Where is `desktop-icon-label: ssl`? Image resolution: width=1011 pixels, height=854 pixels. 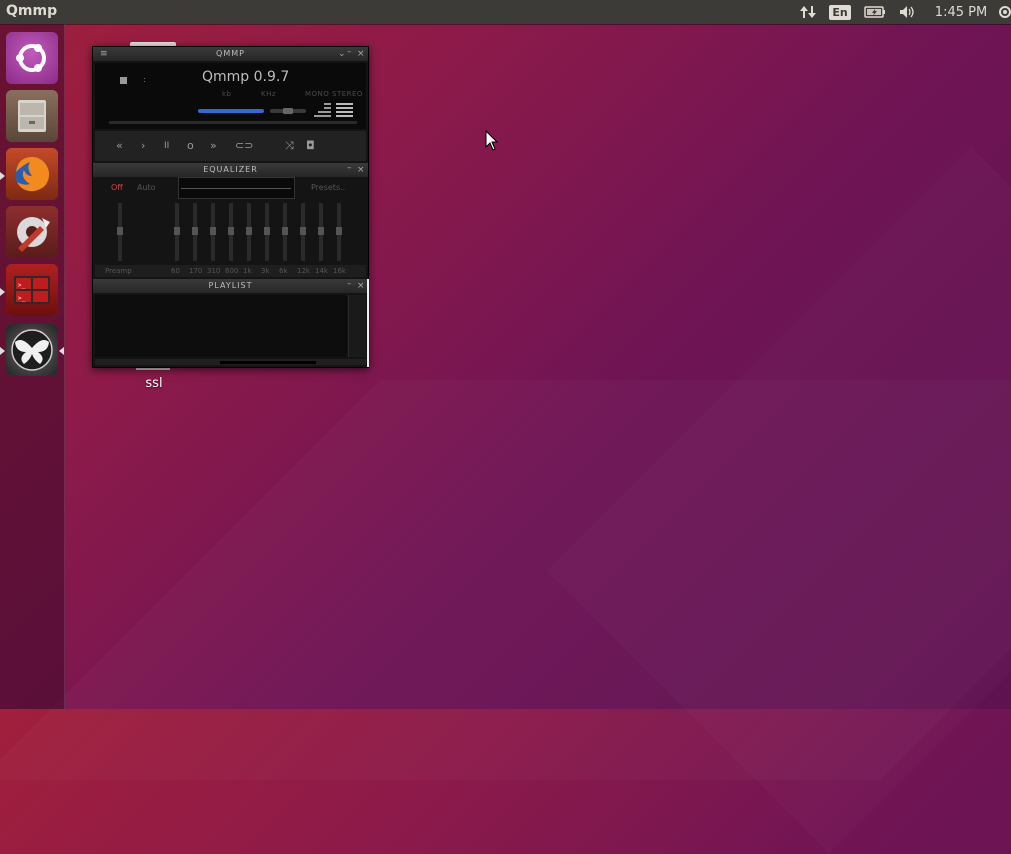 desktop-icon-label: ssl is located at coordinates (154, 383).